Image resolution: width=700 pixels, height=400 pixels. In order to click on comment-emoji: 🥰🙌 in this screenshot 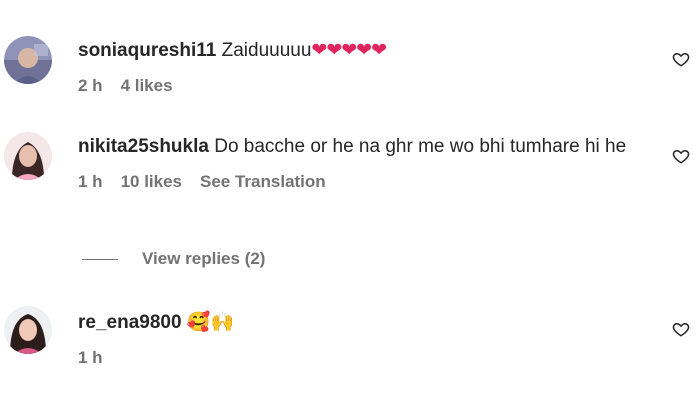, I will do `click(210, 322)`.